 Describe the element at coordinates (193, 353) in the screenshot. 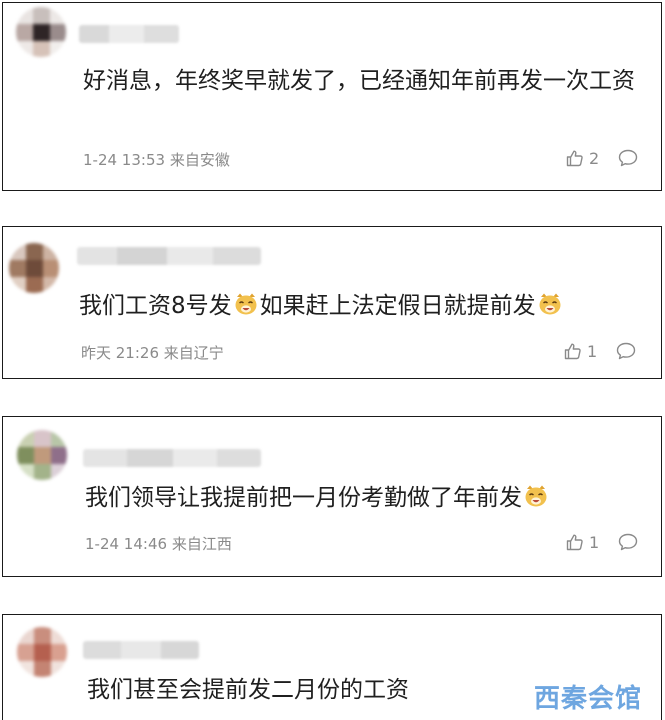

I see `comment-location: 来自辽宁` at that location.